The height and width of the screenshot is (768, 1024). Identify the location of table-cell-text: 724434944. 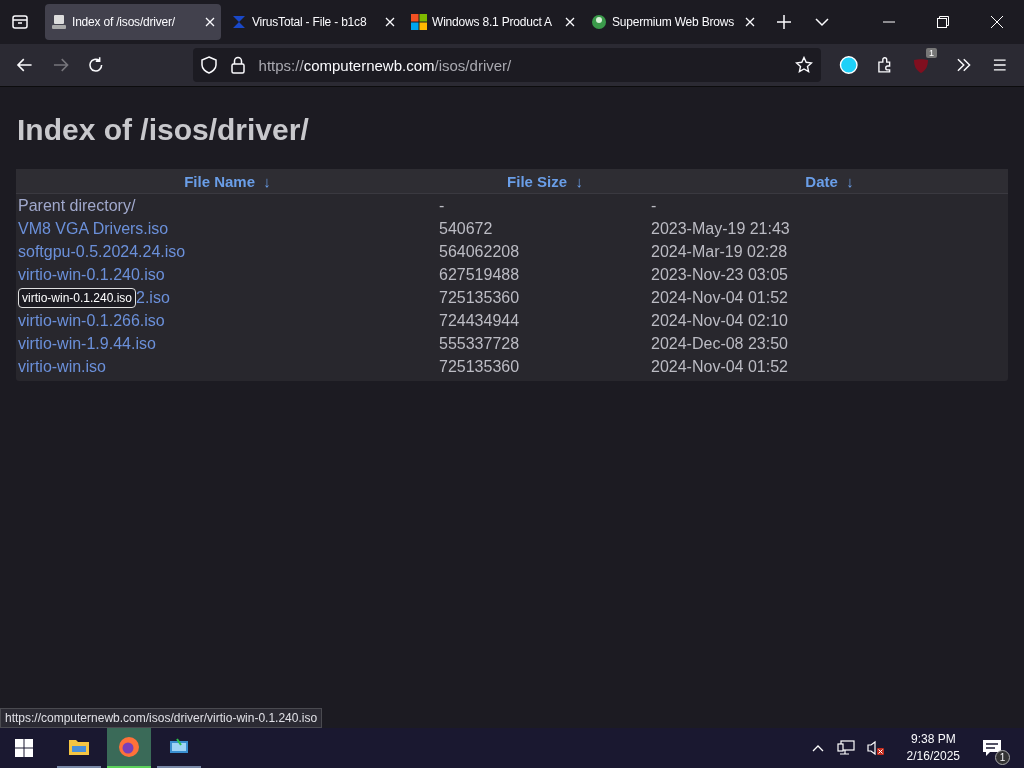
(480, 320).